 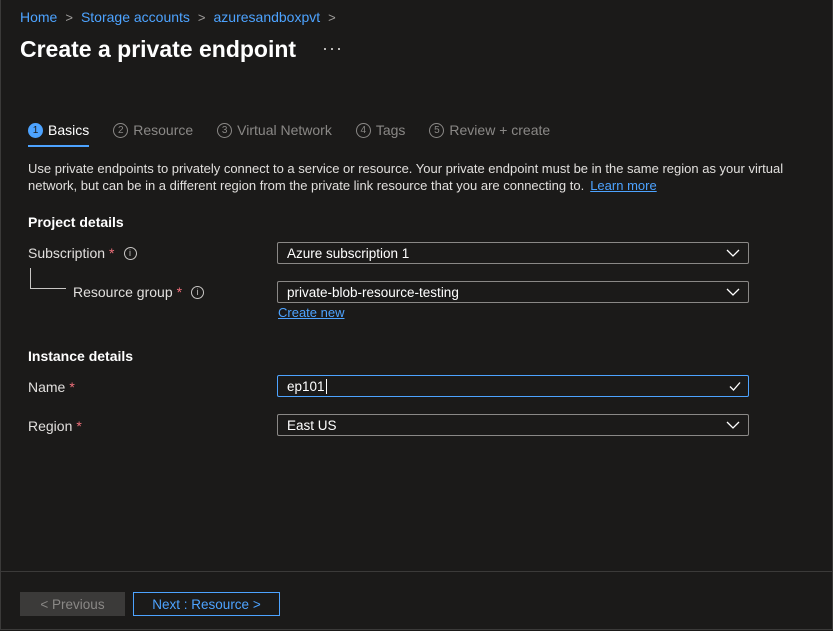 I want to click on region-label: Region *, so click(x=55, y=426).